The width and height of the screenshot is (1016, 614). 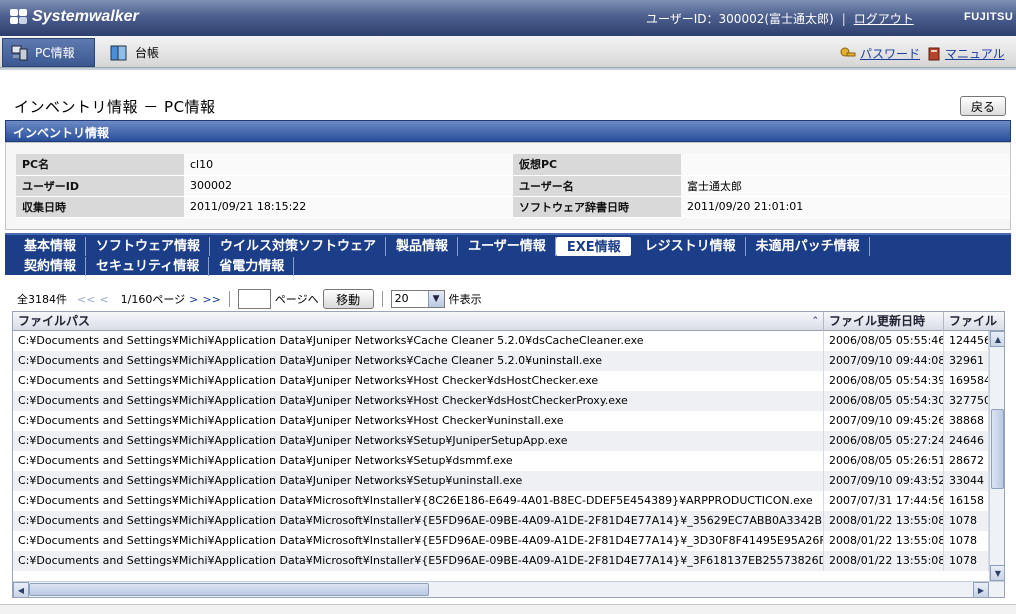 I want to click on chevron-down-icon: ▼, so click(x=435, y=299).